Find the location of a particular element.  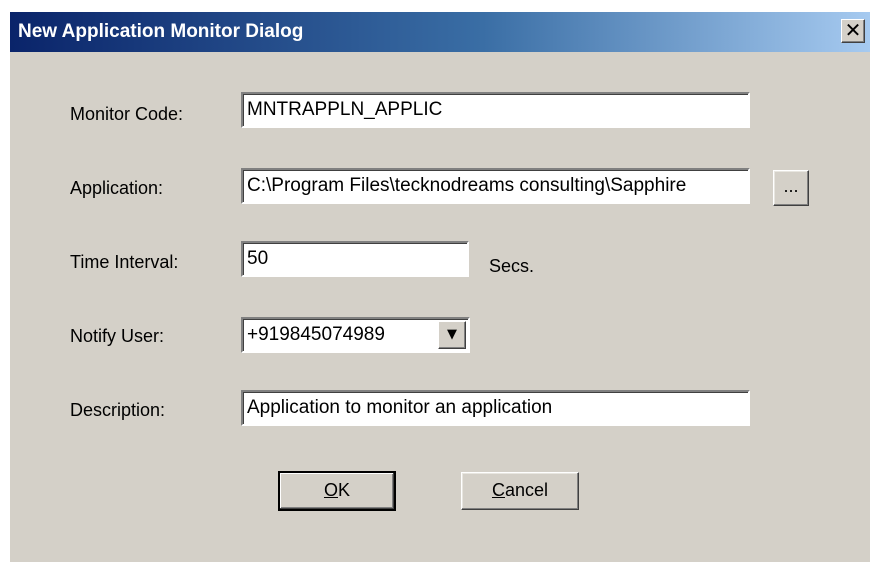

cancel-button-label: Cancel is located at coordinates (520, 490).